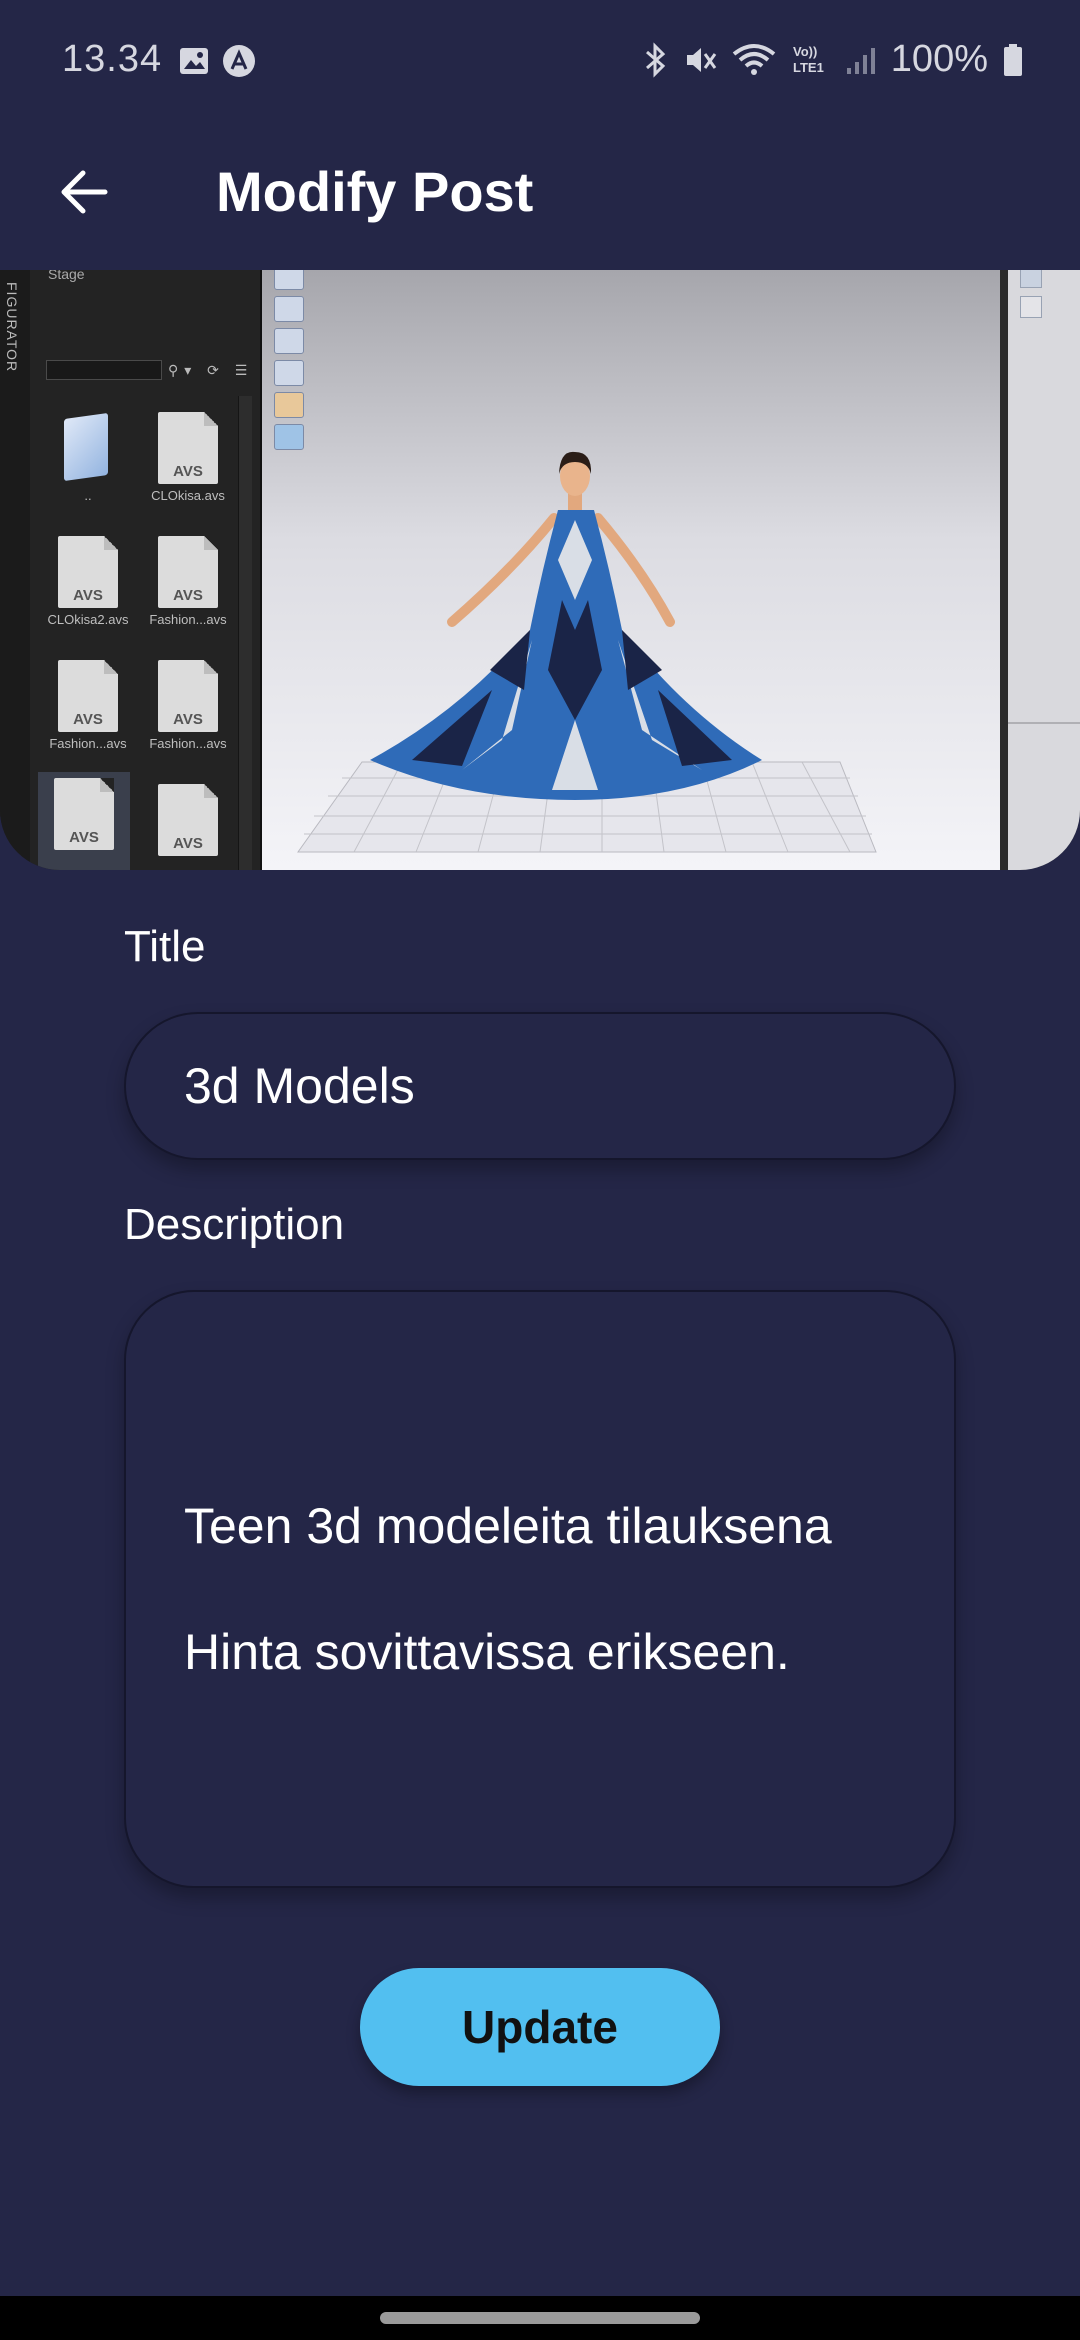 The height and width of the screenshot is (2340, 1080). What do you see at coordinates (1044, 723) in the screenshot?
I see `dock-divider` at bounding box center [1044, 723].